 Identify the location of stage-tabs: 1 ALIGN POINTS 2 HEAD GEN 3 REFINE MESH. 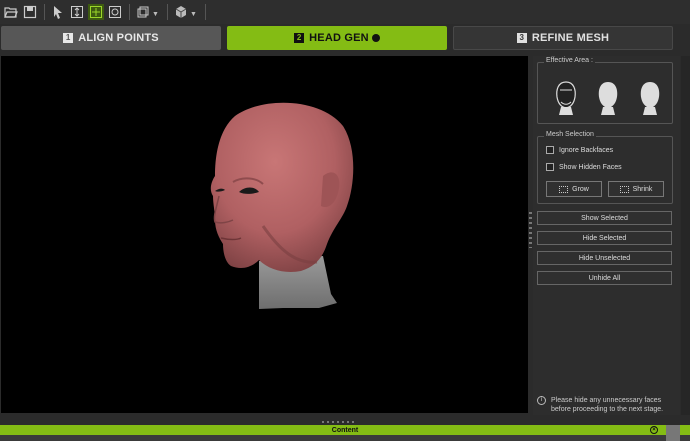
(345, 38).